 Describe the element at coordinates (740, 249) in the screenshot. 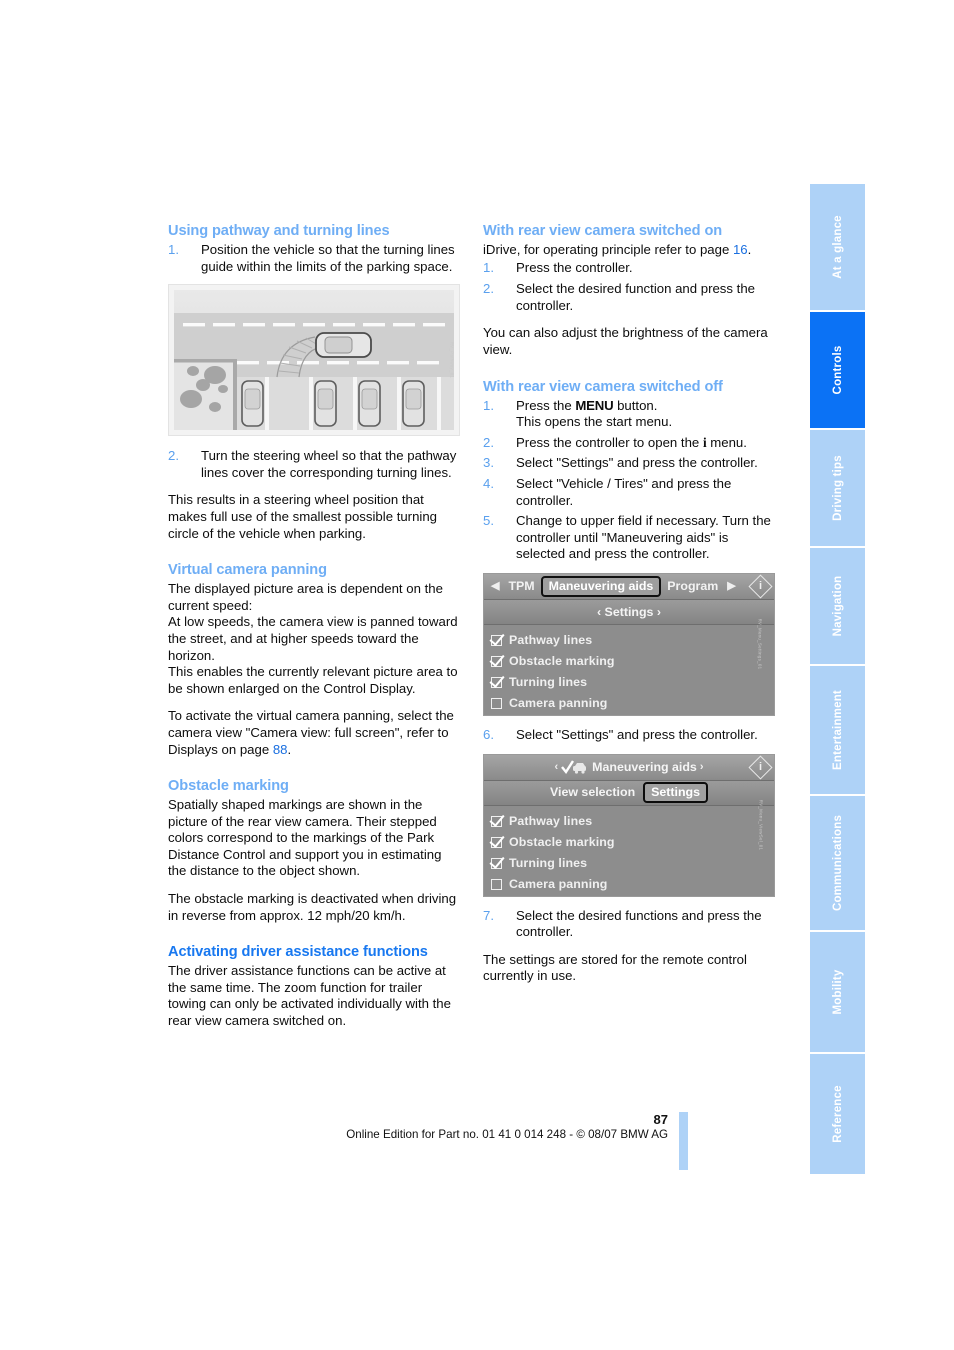

I see `page-reference-16: 16` at that location.